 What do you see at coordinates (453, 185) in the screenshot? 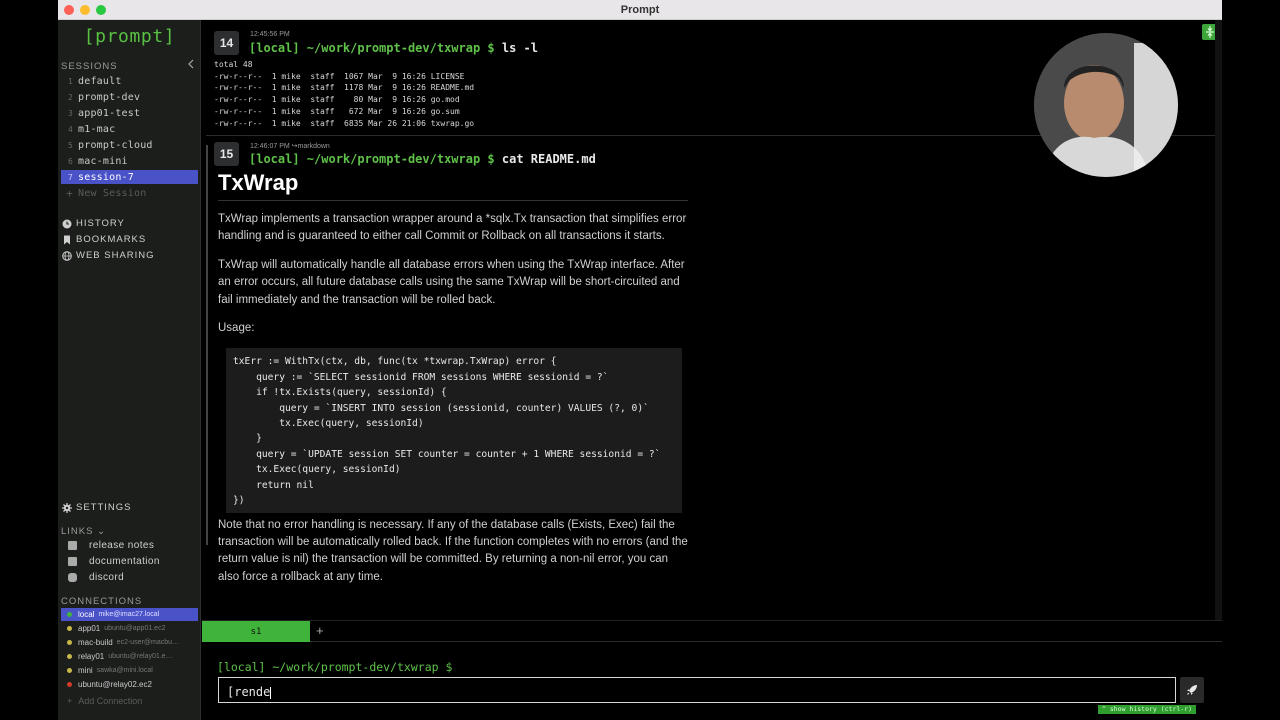
I see `markdown-heading: TxWrap` at bounding box center [453, 185].